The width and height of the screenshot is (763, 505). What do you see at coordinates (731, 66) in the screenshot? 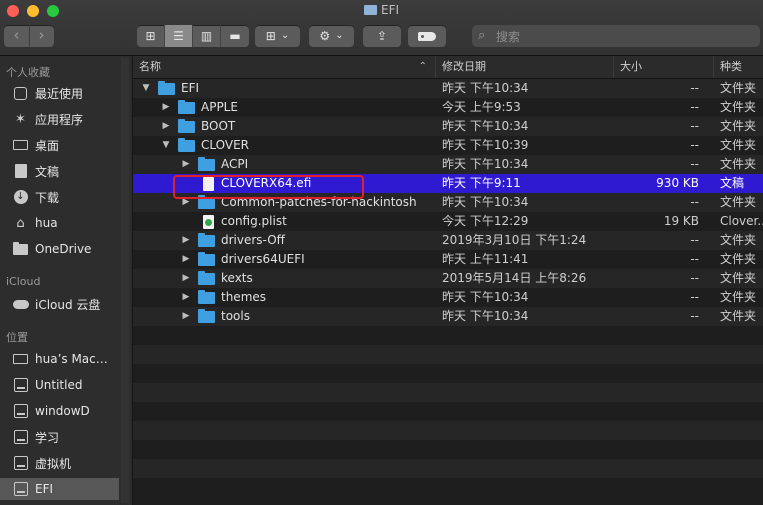
I see `column-kind-label: 种类` at bounding box center [731, 66].